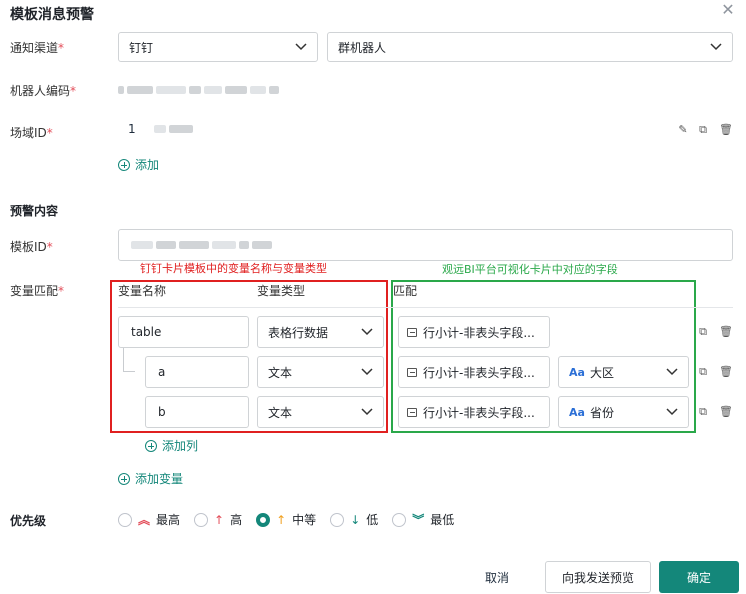  I want to click on channel-select-value: 钉钉, so click(141, 47).